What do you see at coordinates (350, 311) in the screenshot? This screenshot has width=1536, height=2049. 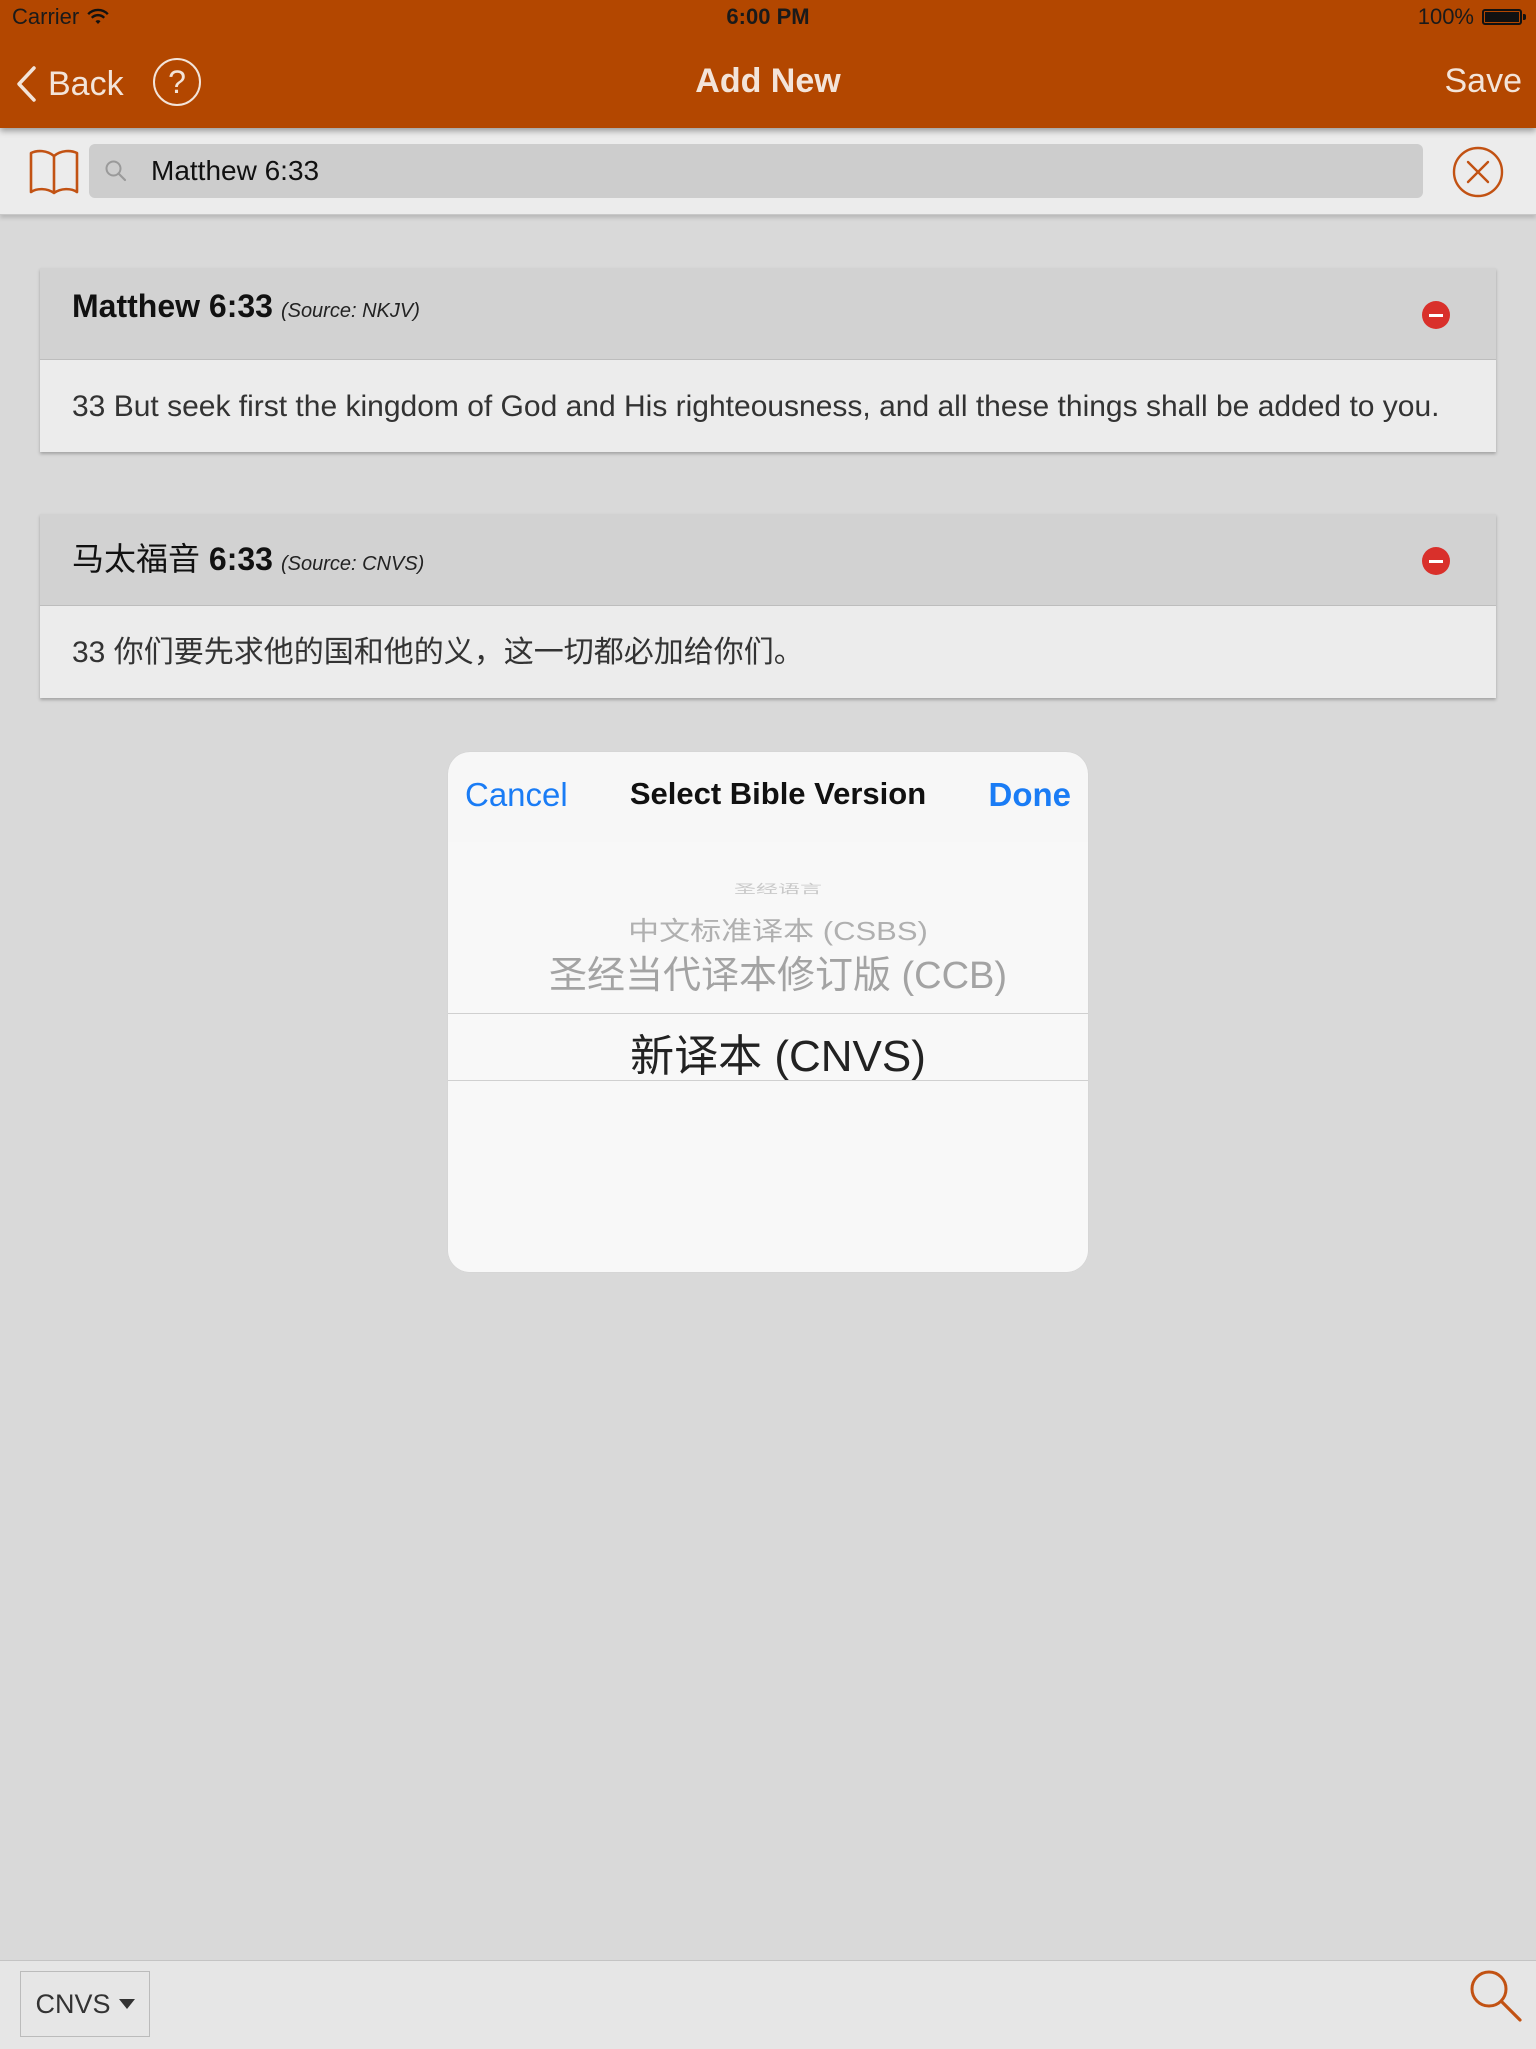 I see `verse-source: (Source: NKJV)` at bounding box center [350, 311].